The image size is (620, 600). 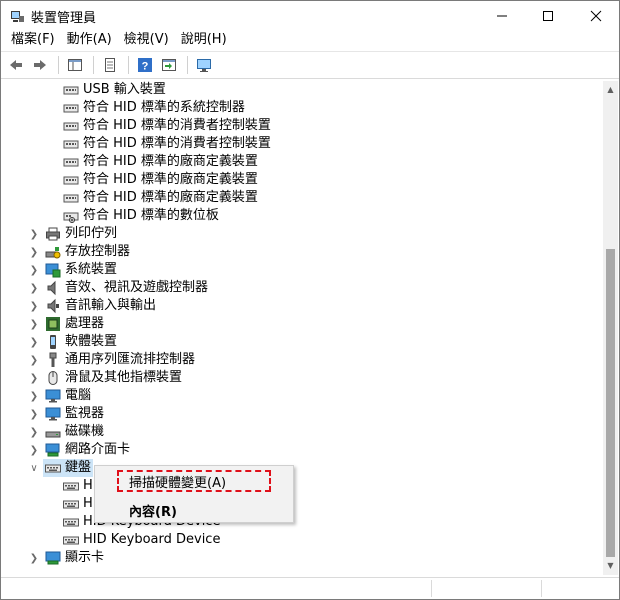 What do you see at coordinates (34, 468) in the screenshot?
I see `chevron-down-icon: ∨` at bounding box center [34, 468].